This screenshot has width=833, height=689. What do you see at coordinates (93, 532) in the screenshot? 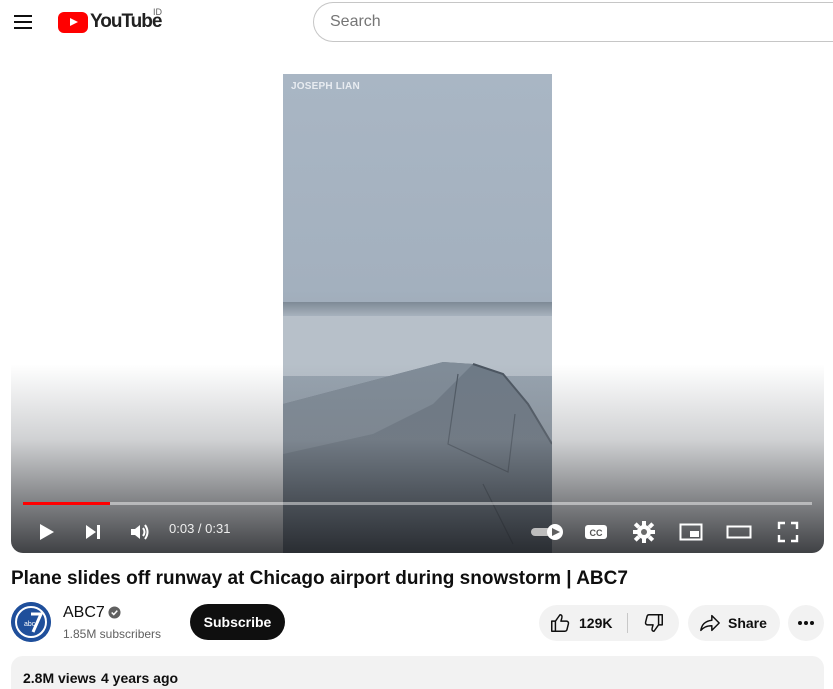
I see `next-icon` at bounding box center [93, 532].